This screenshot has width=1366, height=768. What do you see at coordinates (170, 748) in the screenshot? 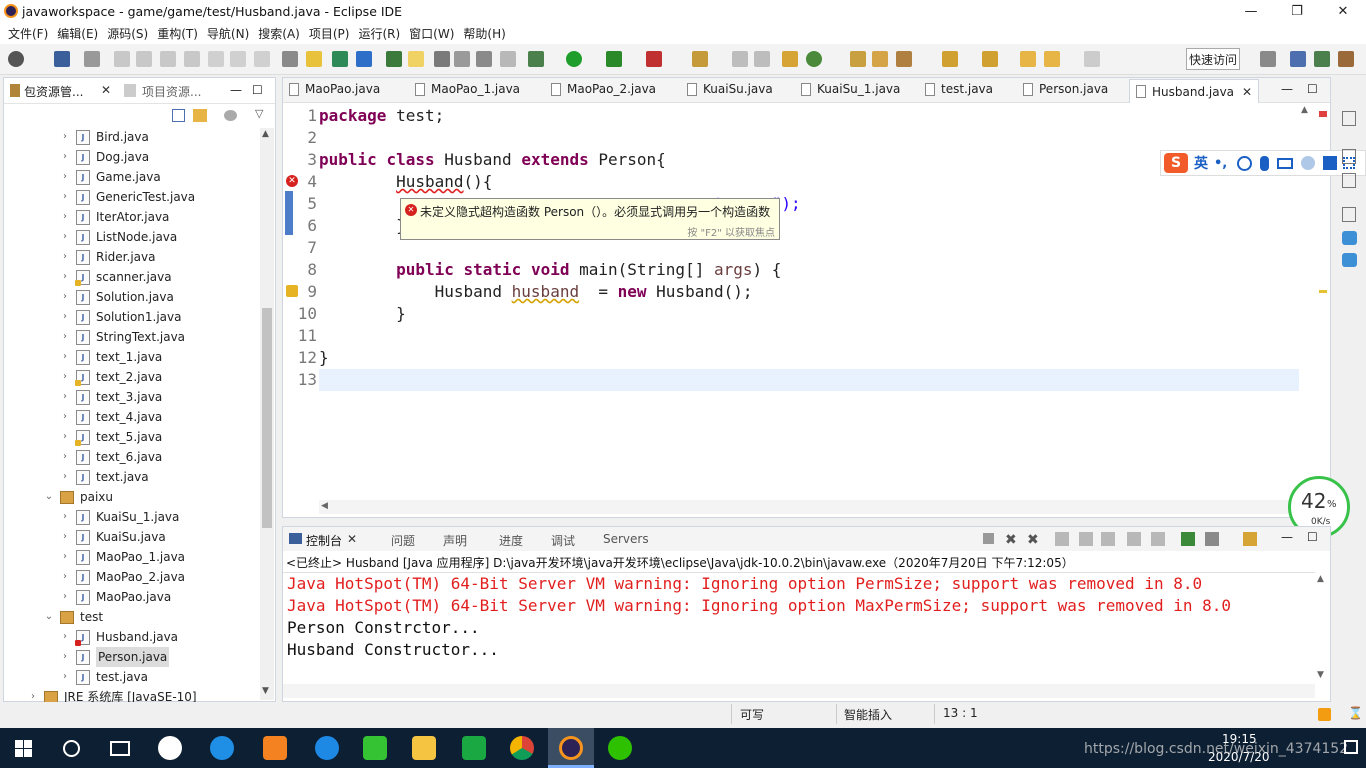
I see `pinwheel-app-icon` at bounding box center [170, 748].